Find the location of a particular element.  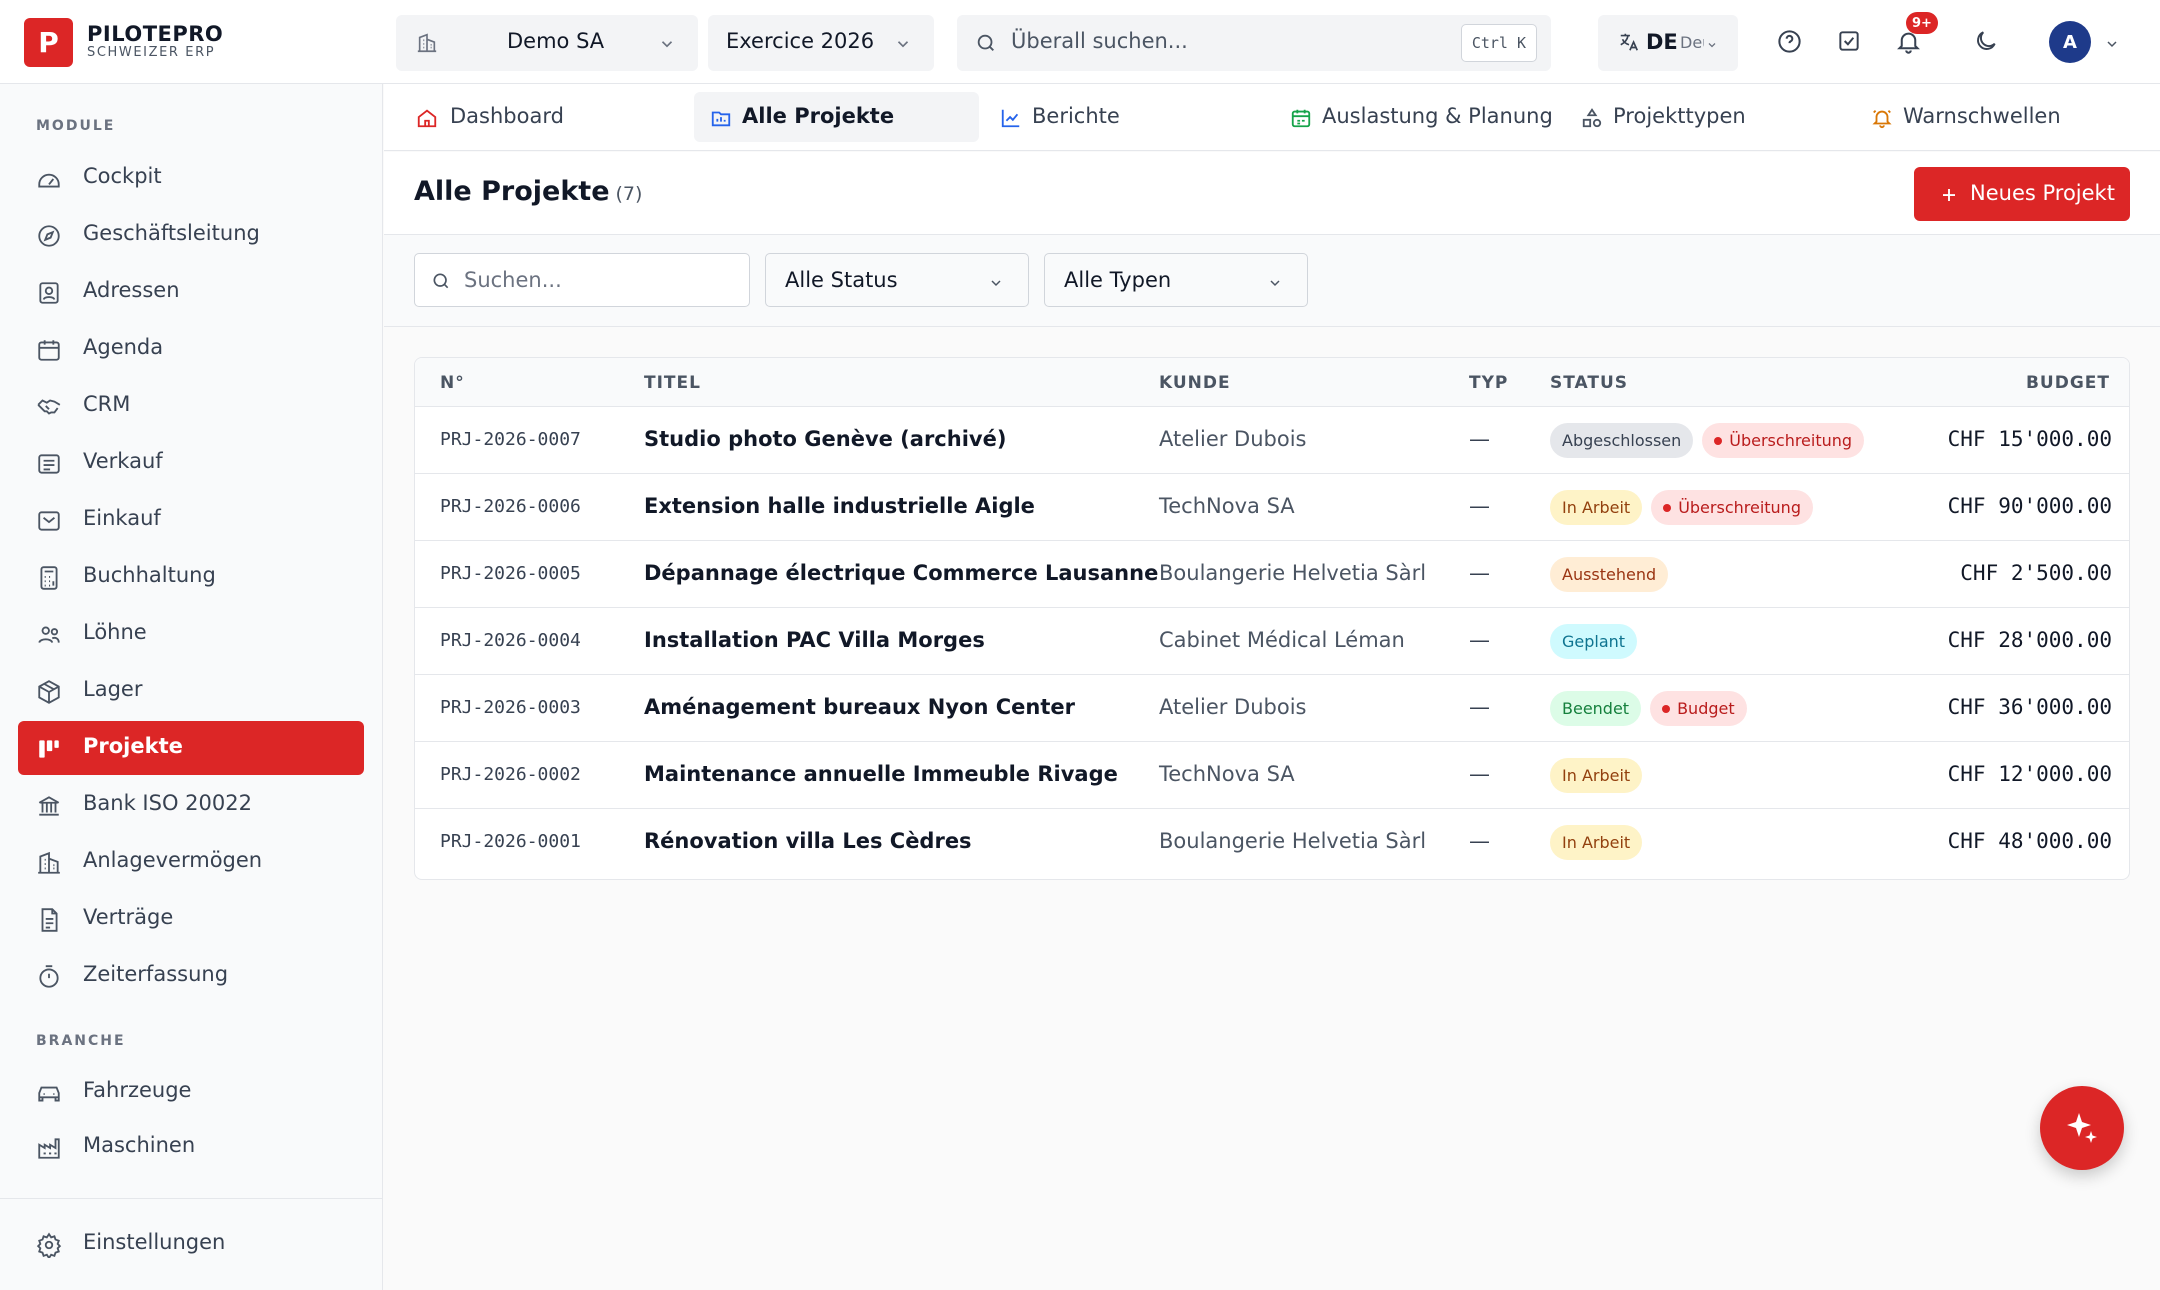

tab-warnschwellen: Warnschwellen is located at coordinates (2000, 117).